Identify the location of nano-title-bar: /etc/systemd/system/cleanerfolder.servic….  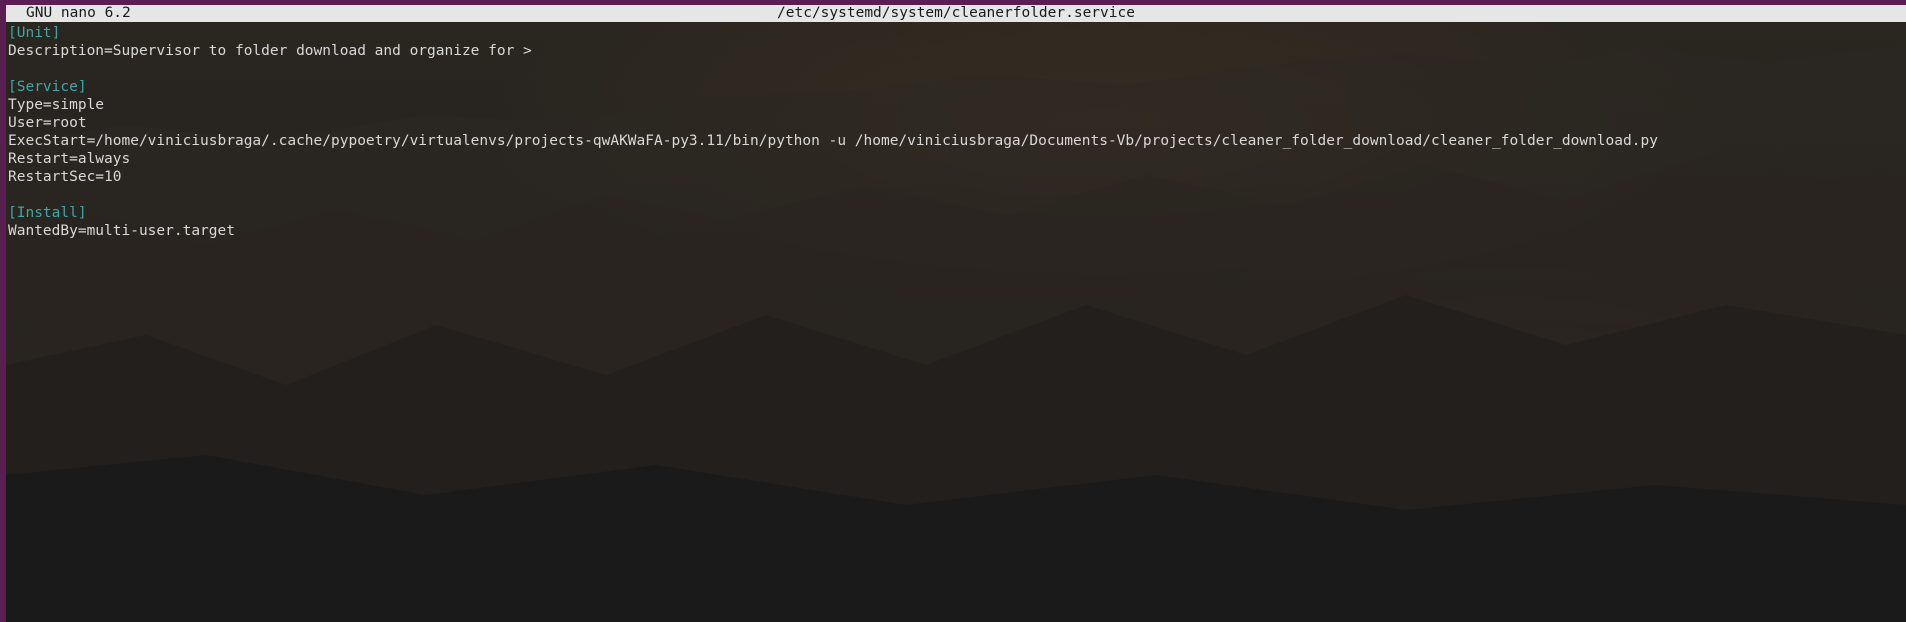
(956, 13).